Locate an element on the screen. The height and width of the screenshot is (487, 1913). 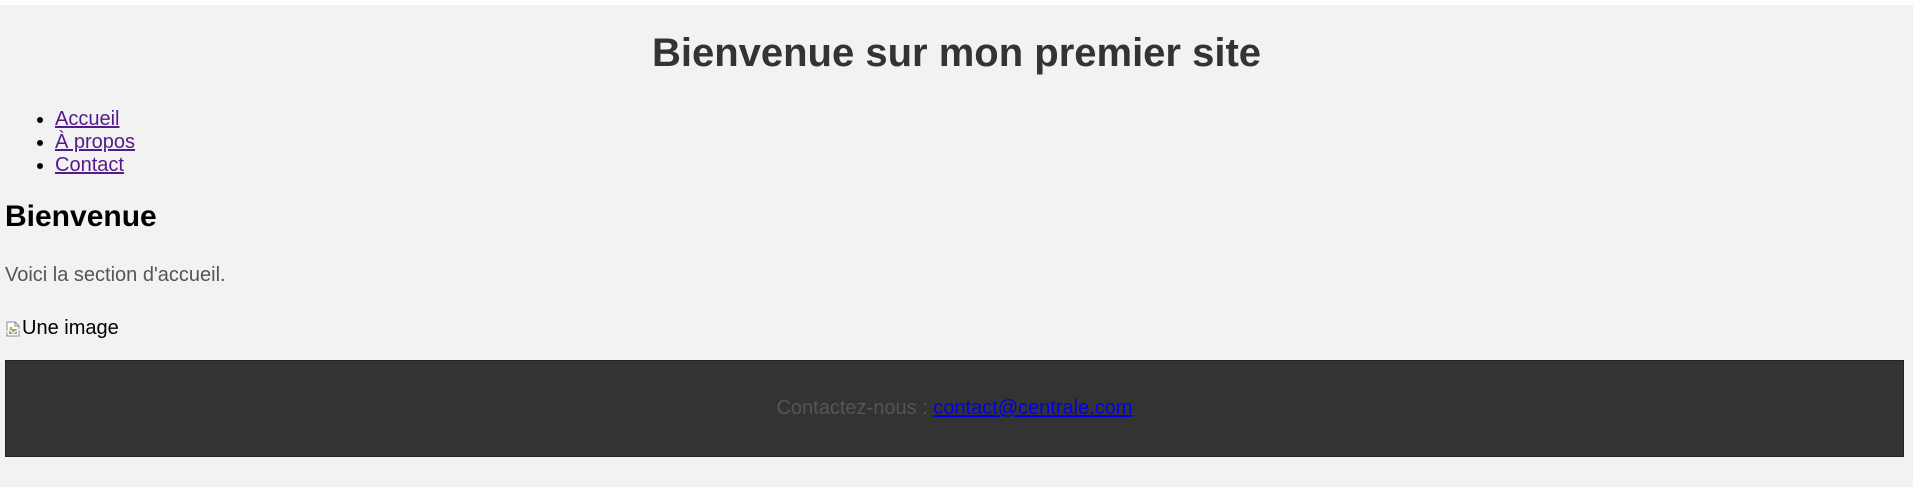
footer-email-link: contact@centrale.com is located at coordinates (1032, 408).